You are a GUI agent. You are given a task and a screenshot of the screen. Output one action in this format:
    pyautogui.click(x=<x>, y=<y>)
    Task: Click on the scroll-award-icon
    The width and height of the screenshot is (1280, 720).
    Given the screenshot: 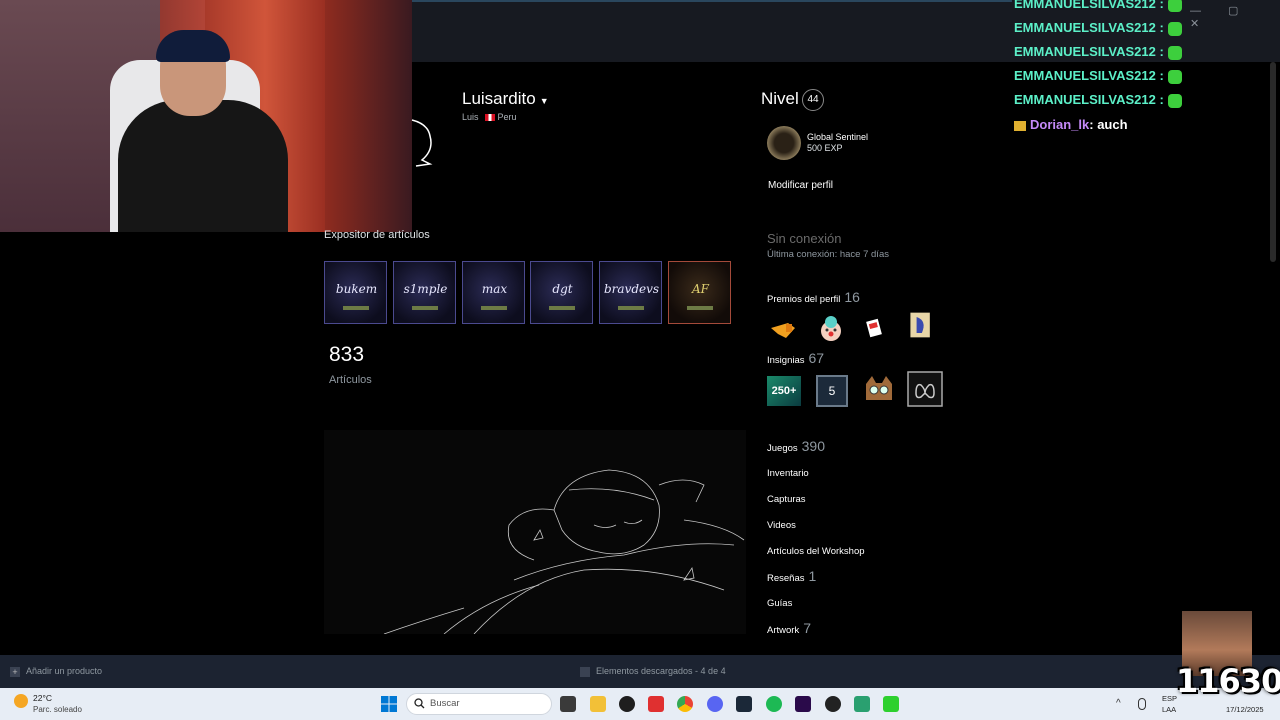 What is the action you would take?
    pyautogui.click(x=921, y=325)
    